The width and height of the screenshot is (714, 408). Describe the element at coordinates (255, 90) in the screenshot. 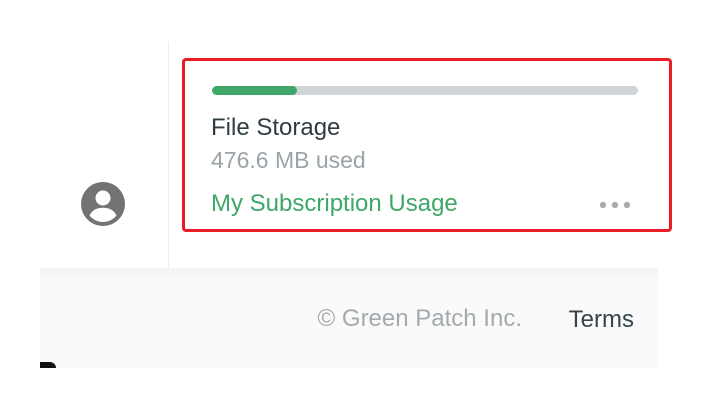

I see `storage-progress-fill` at that location.